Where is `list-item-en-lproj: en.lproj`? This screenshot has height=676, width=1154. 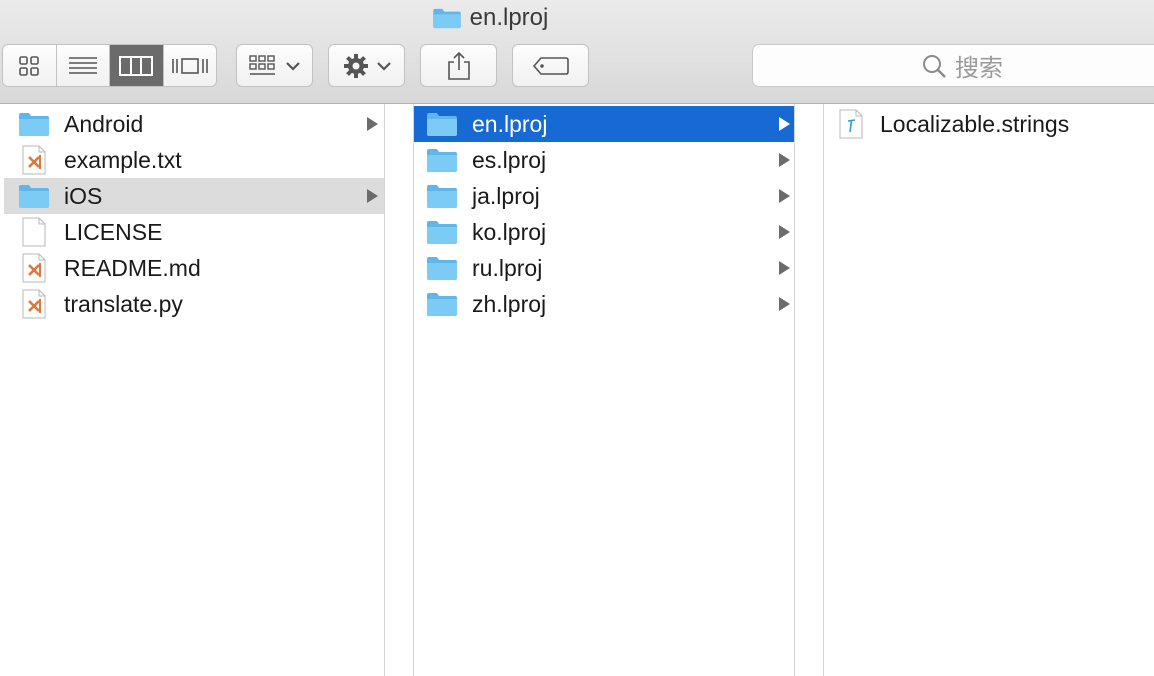
list-item-en-lproj: en.lproj is located at coordinates (604, 124).